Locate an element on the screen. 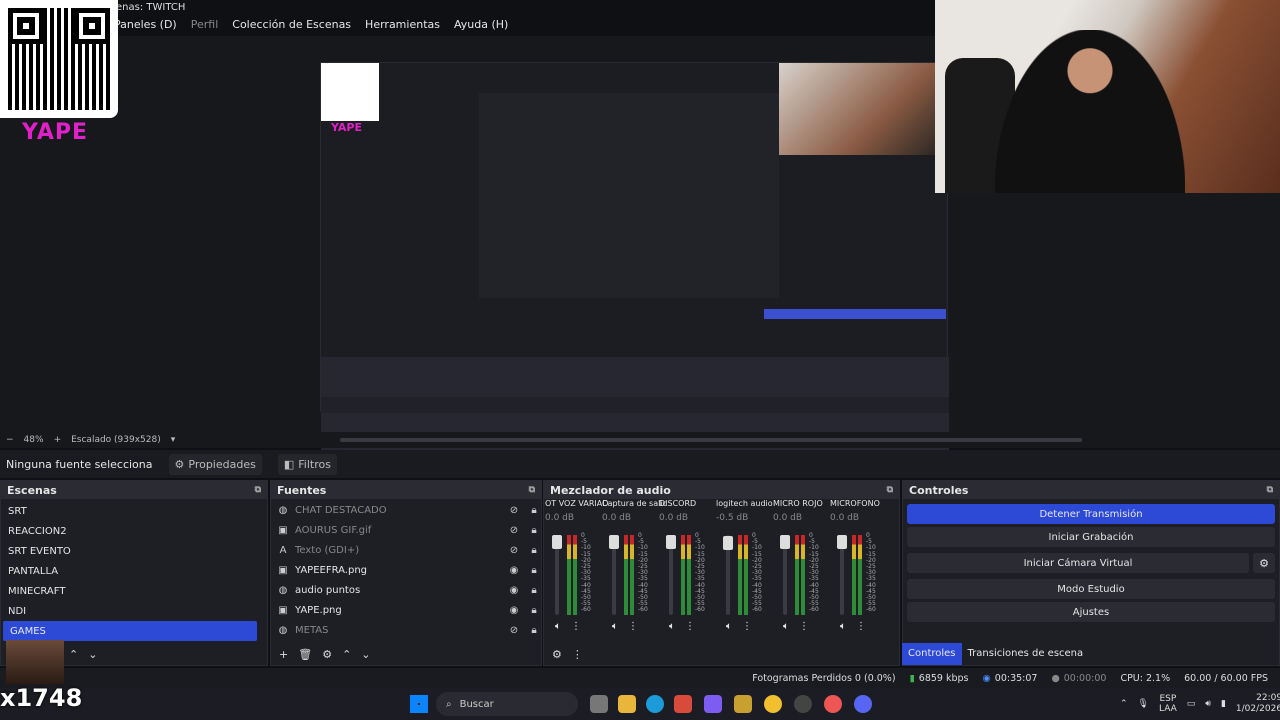  mixer-menu-icon: ⋮ is located at coordinates (577, 654).